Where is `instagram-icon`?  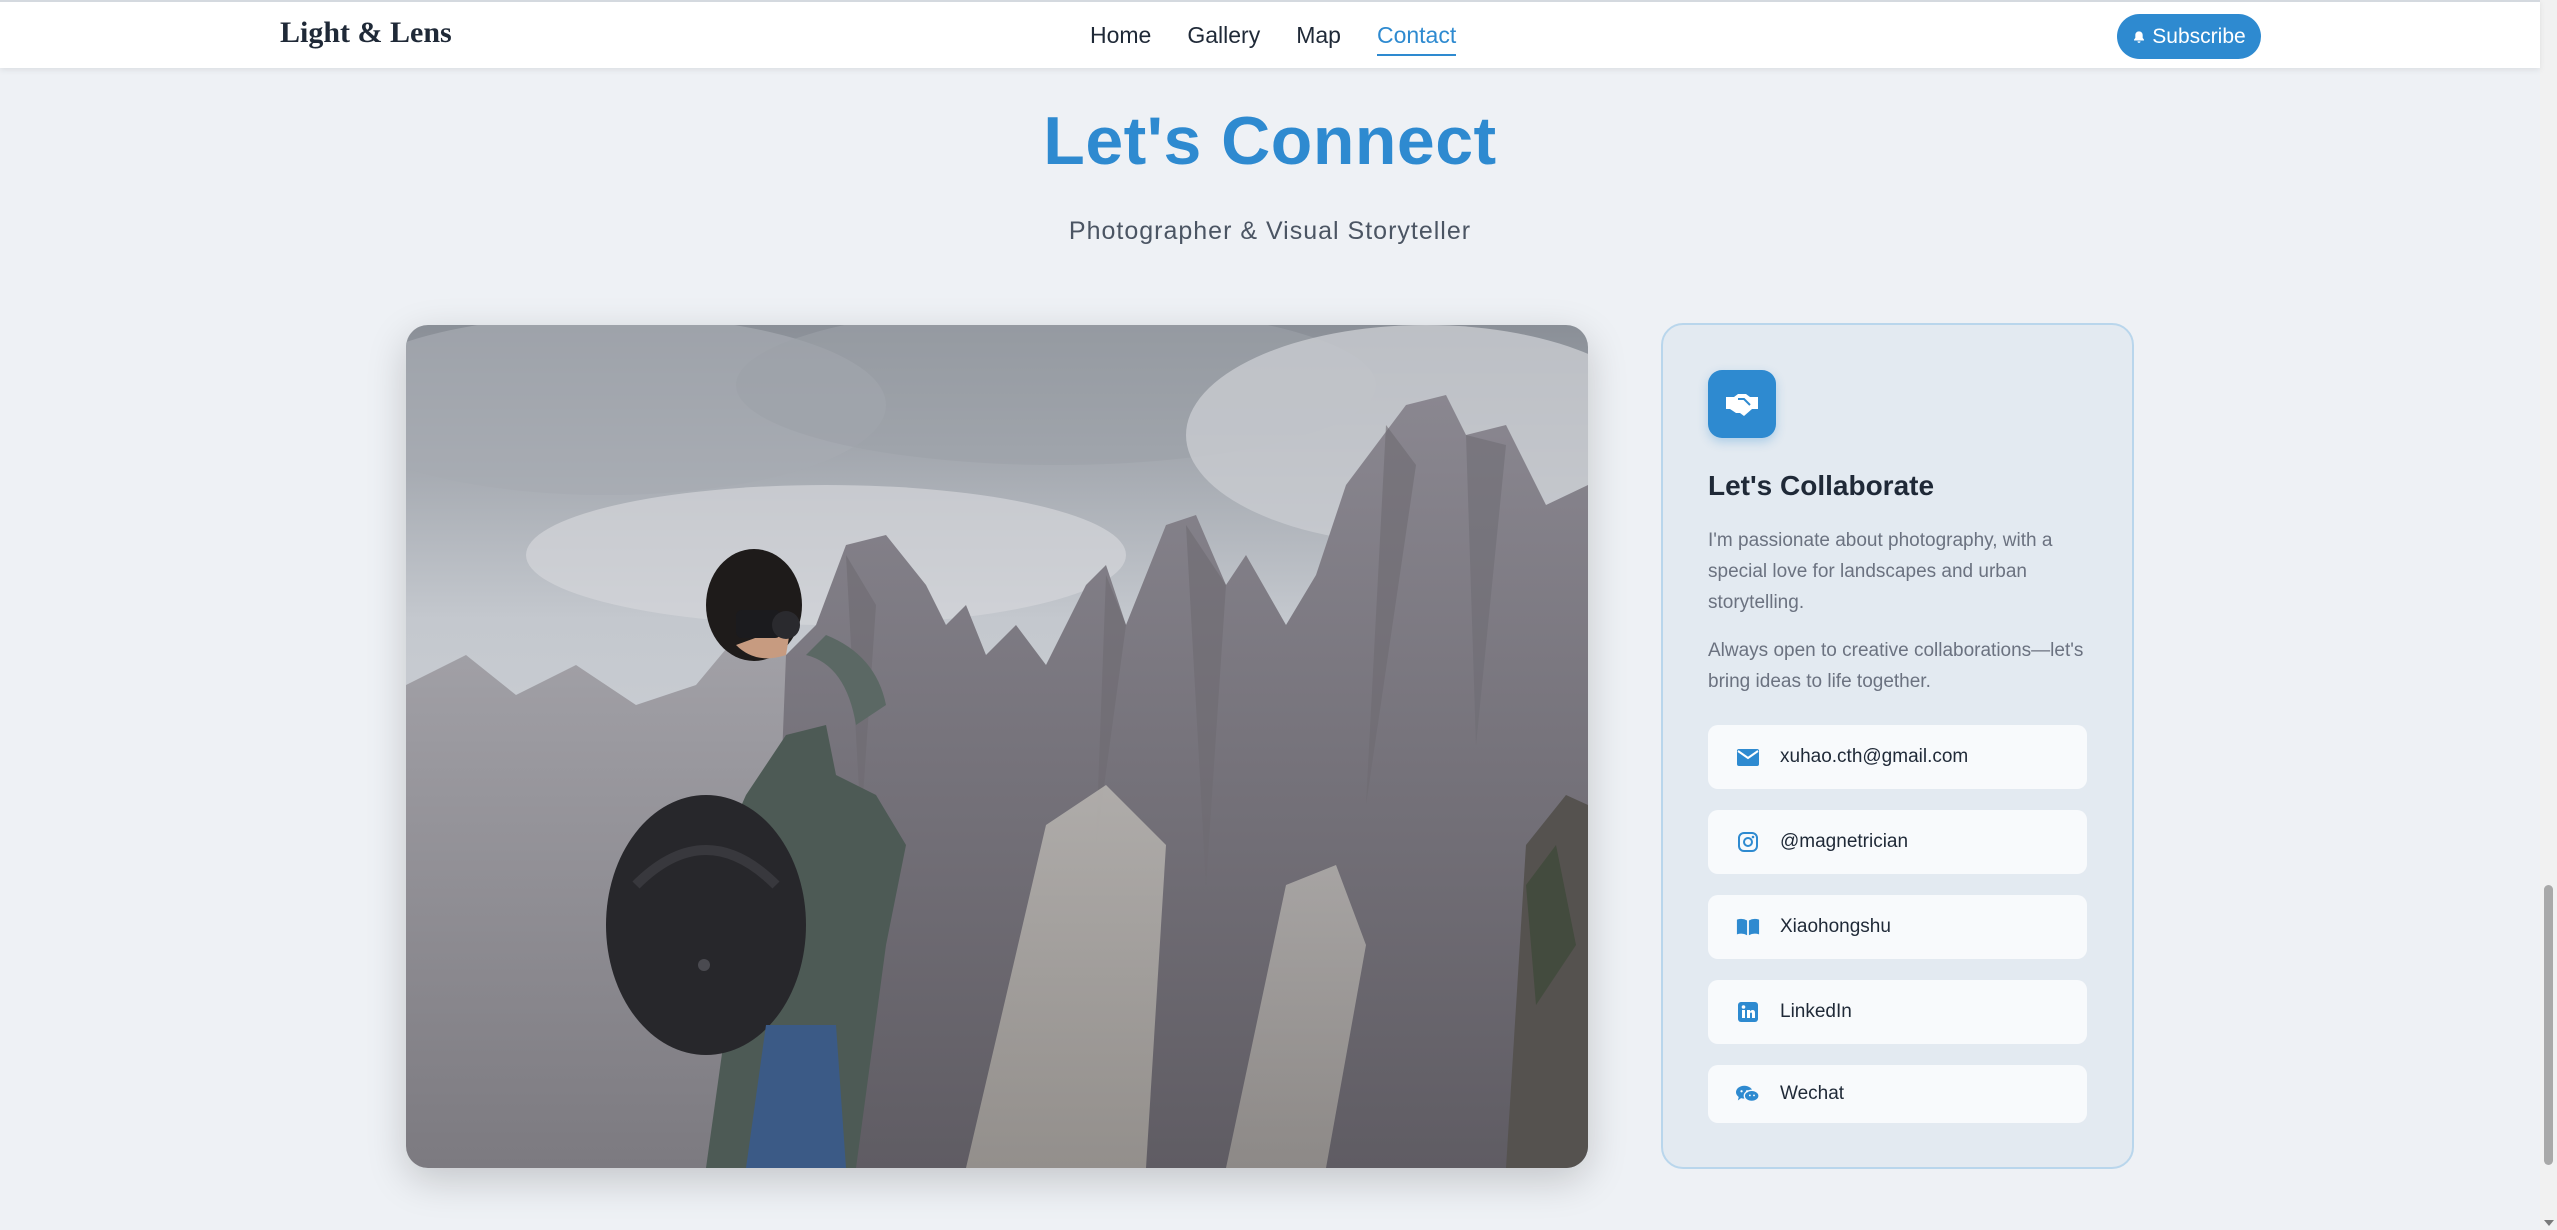
instagram-icon is located at coordinates (1748, 842).